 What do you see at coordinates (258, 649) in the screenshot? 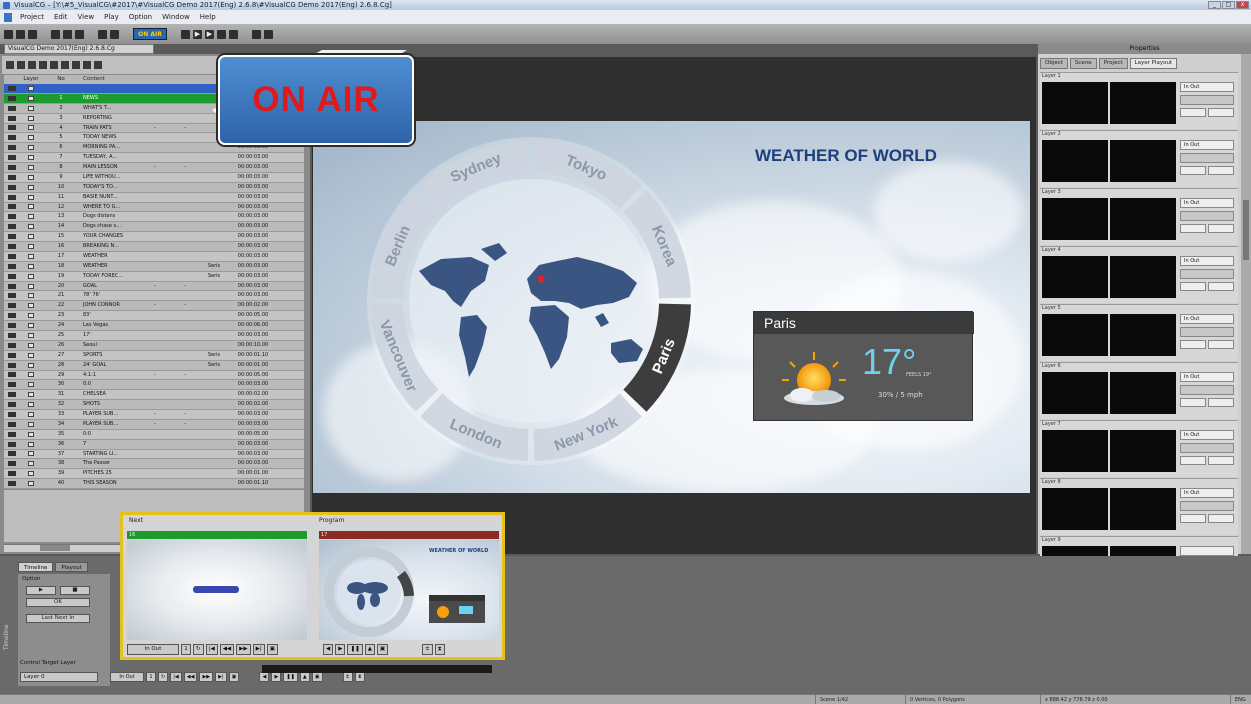
I see `next-last-icon: ▶|` at bounding box center [258, 649].